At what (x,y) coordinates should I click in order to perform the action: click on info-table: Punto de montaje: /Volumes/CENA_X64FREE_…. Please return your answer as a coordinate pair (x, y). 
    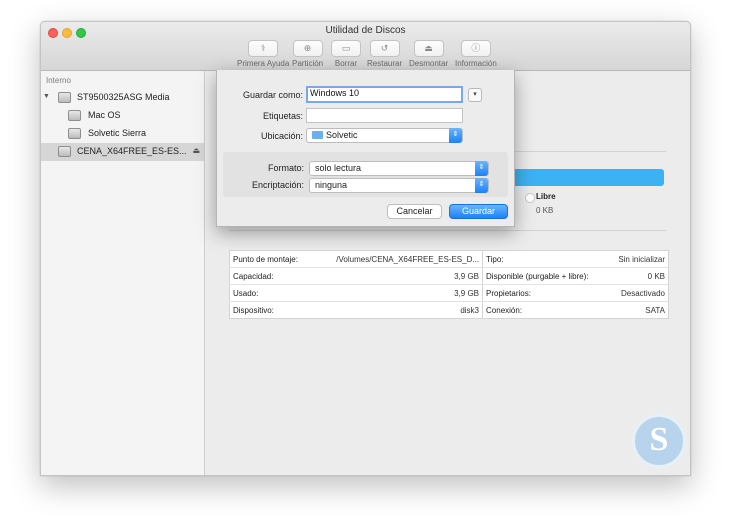
    Looking at the image, I should click on (449, 284).